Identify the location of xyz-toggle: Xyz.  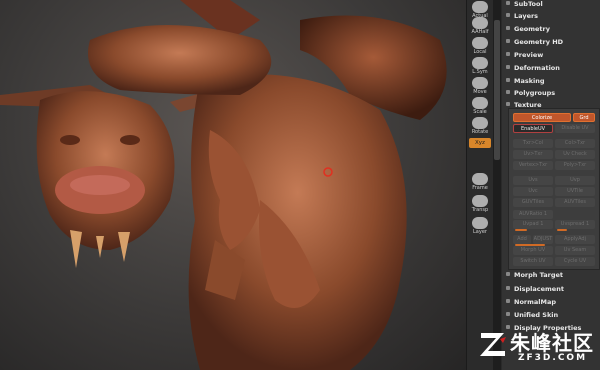
(480, 143).